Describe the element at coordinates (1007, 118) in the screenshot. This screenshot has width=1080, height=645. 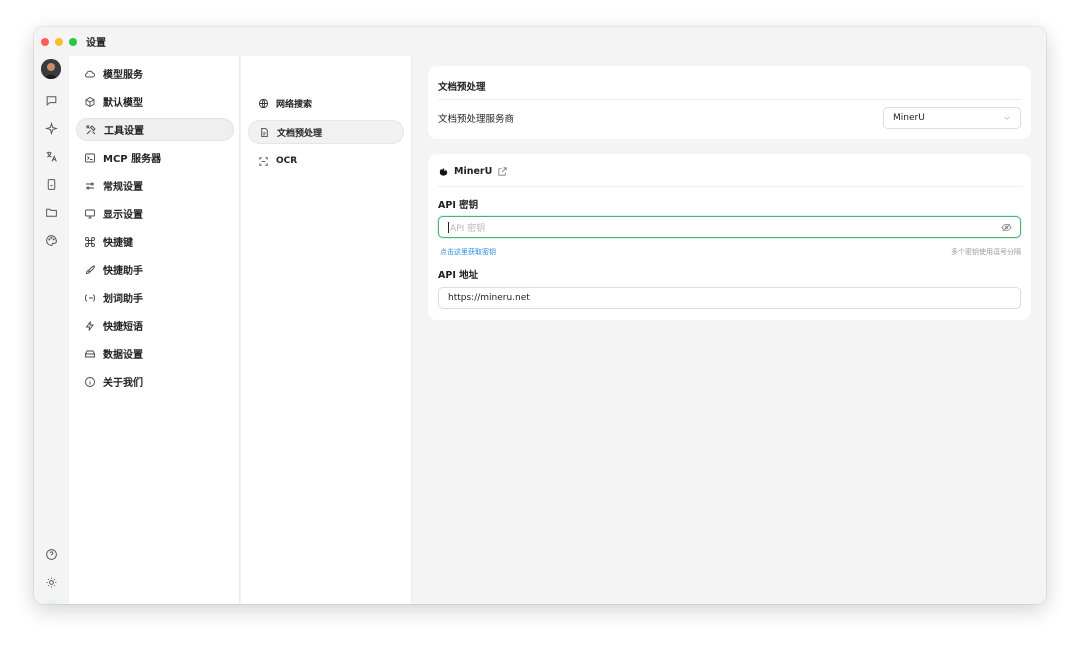
I see `chevron-down-icon` at that location.